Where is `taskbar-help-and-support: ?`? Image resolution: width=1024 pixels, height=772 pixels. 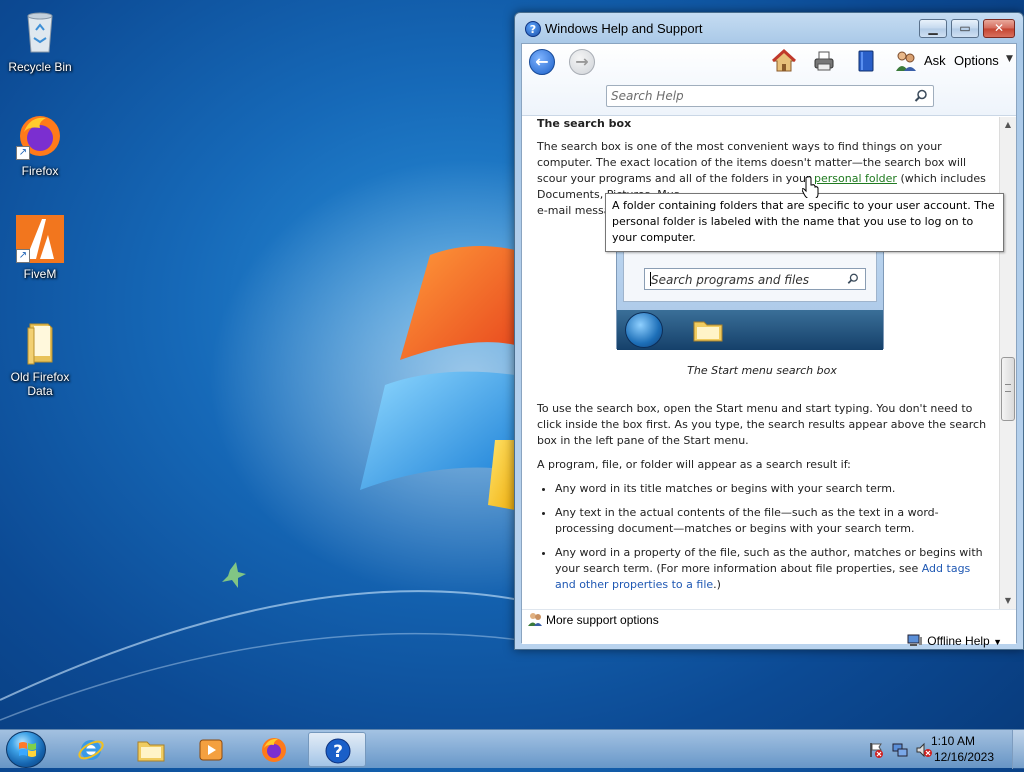 taskbar-help-and-support: ? is located at coordinates (337, 749).